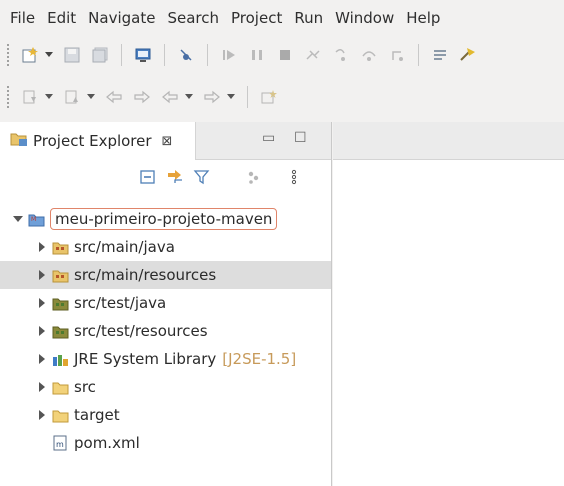 The height and width of the screenshot is (486, 564). Describe the element at coordinates (165, 415) in the screenshot. I see `tree-row-target: target` at that location.